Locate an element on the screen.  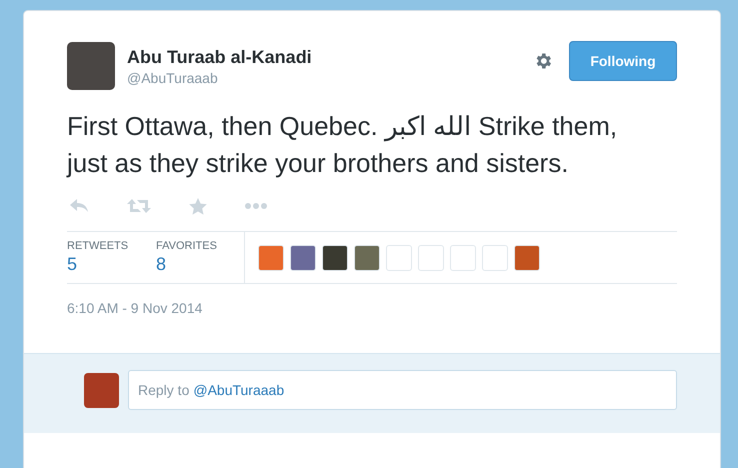
author-handle: @AbuTuraaab is located at coordinates (324, 78).